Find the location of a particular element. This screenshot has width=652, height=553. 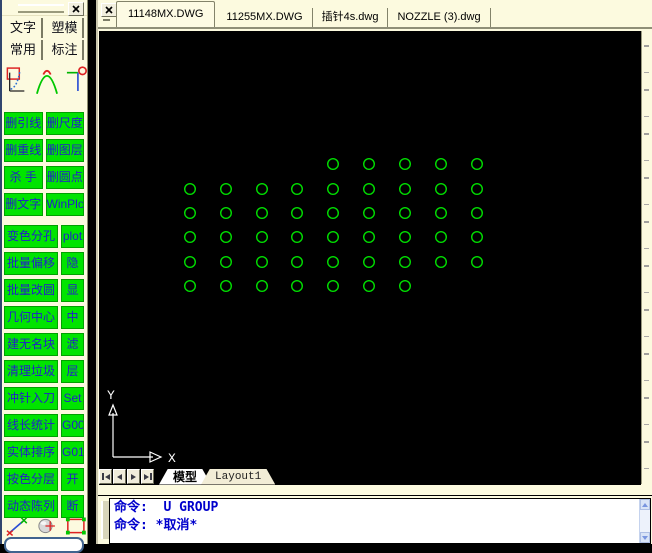

sidebar-button: 断 is located at coordinates (72, 506).